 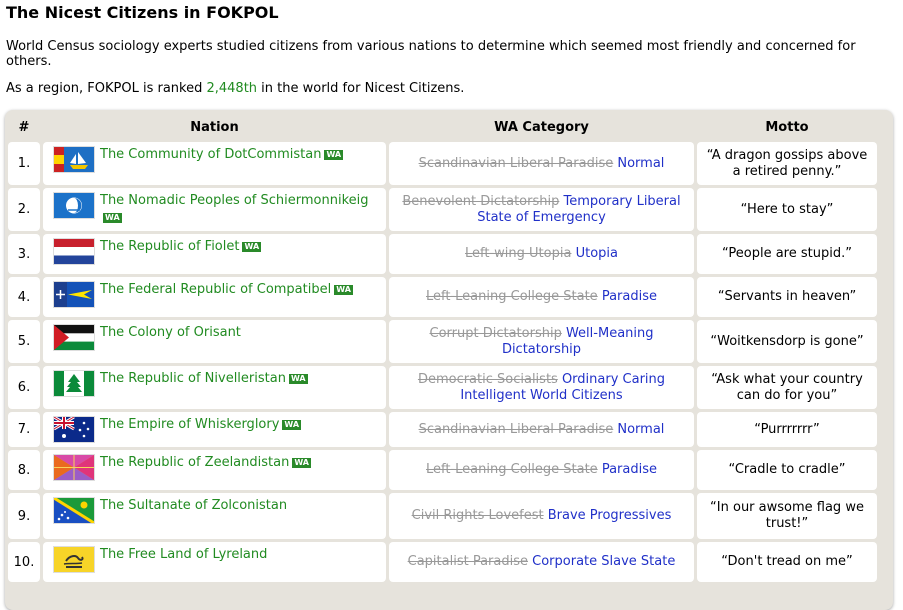 What do you see at coordinates (787, 470) in the screenshot?
I see `motto-cell: “Cradle to cradle”` at bounding box center [787, 470].